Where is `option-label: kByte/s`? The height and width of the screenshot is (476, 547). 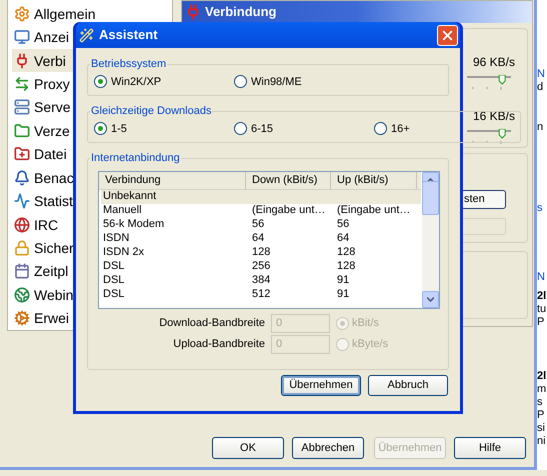
option-label: kByte/s is located at coordinates (370, 344).